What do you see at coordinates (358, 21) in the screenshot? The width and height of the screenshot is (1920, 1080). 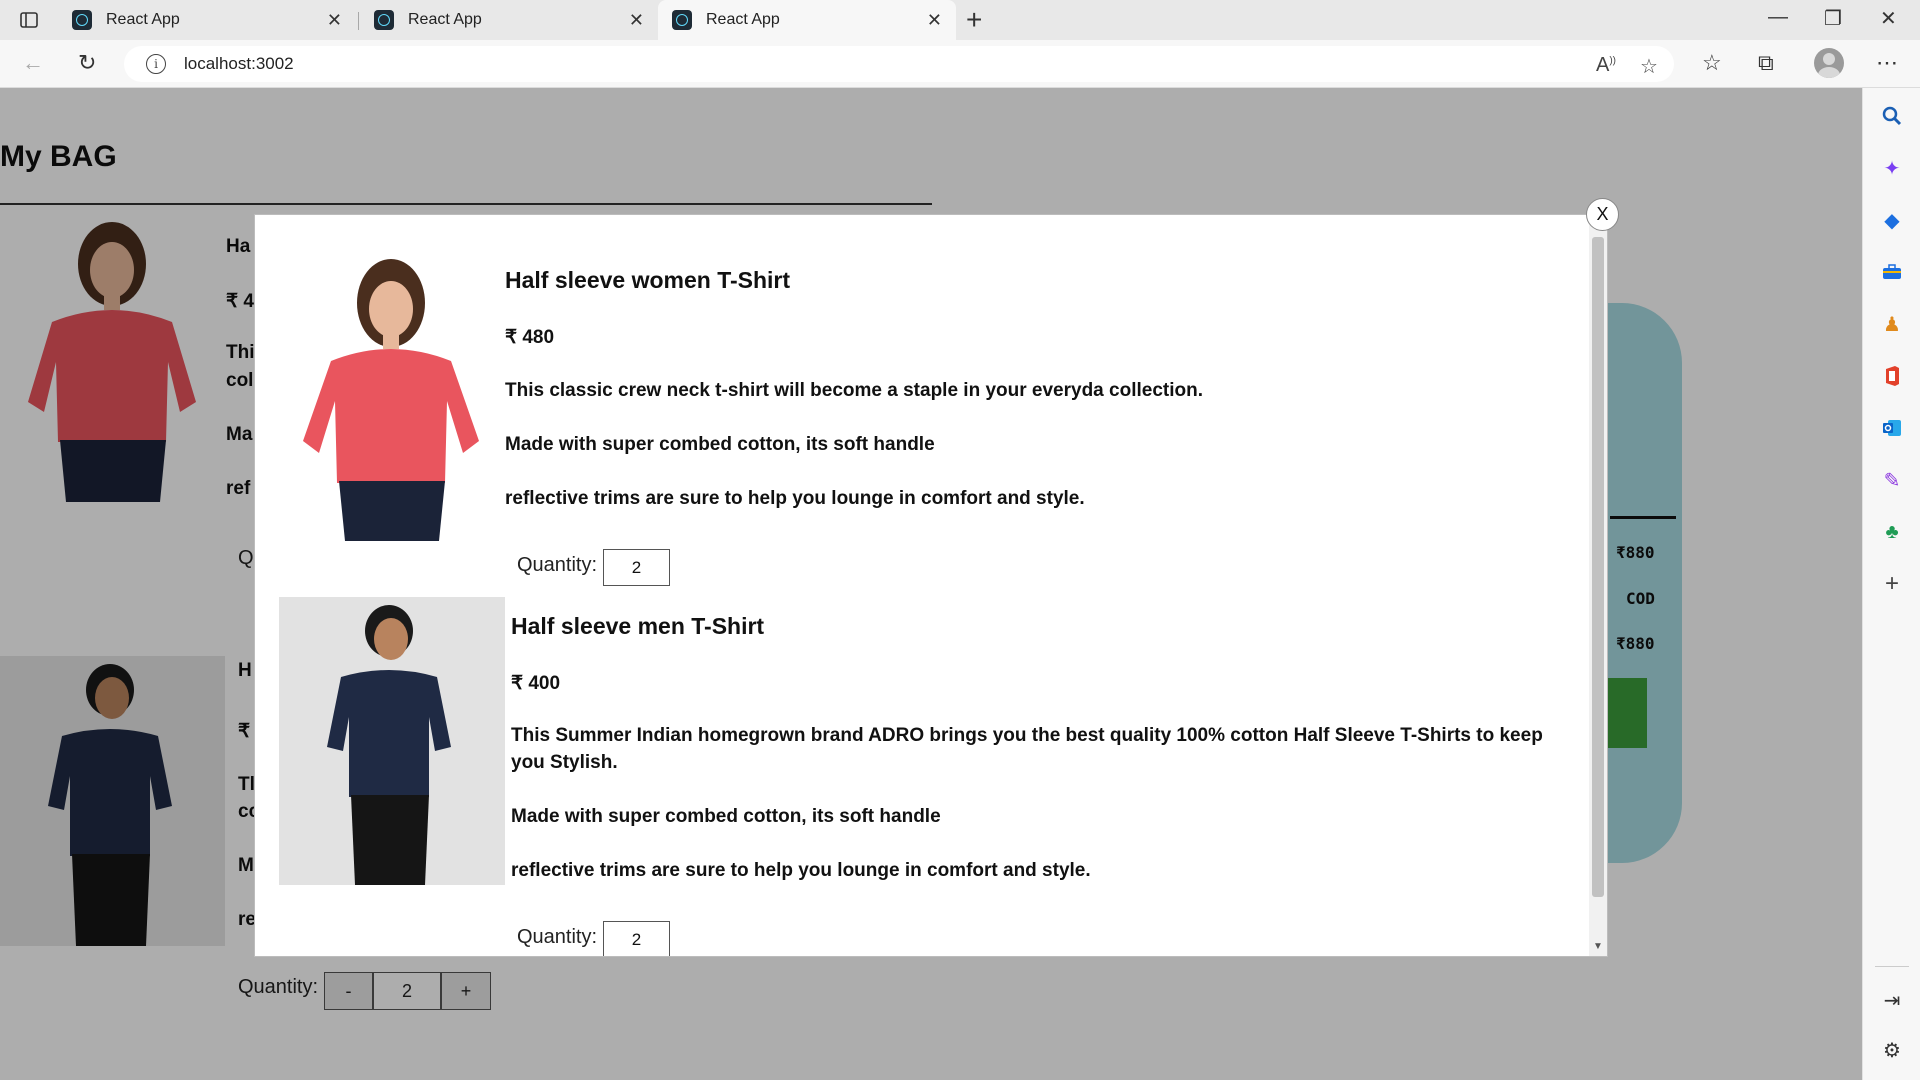 I see `tab-separator` at bounding box center [358, 21].